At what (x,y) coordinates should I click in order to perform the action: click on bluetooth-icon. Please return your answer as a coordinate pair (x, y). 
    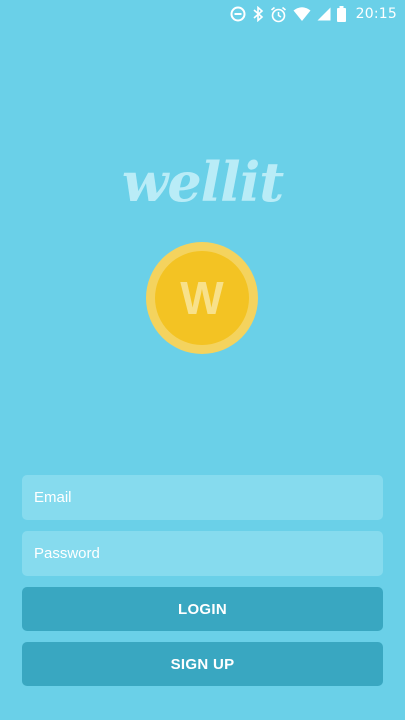
    Looking at the image, I should click on (258, 14).